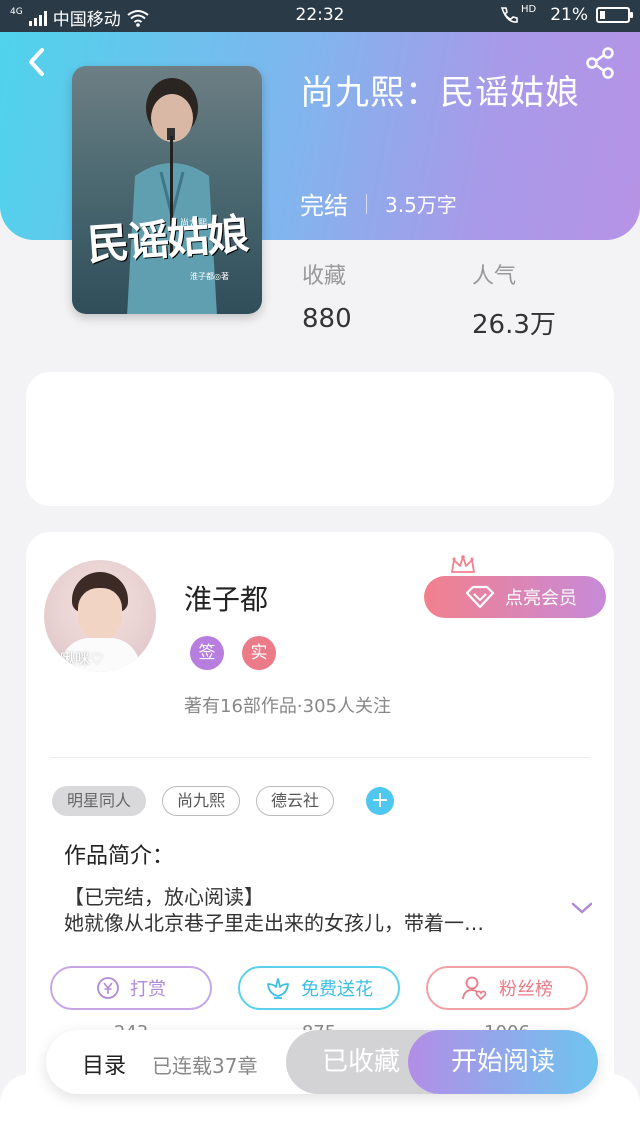  I want to click on vip-button: 点亮会员, so click(515, 597).